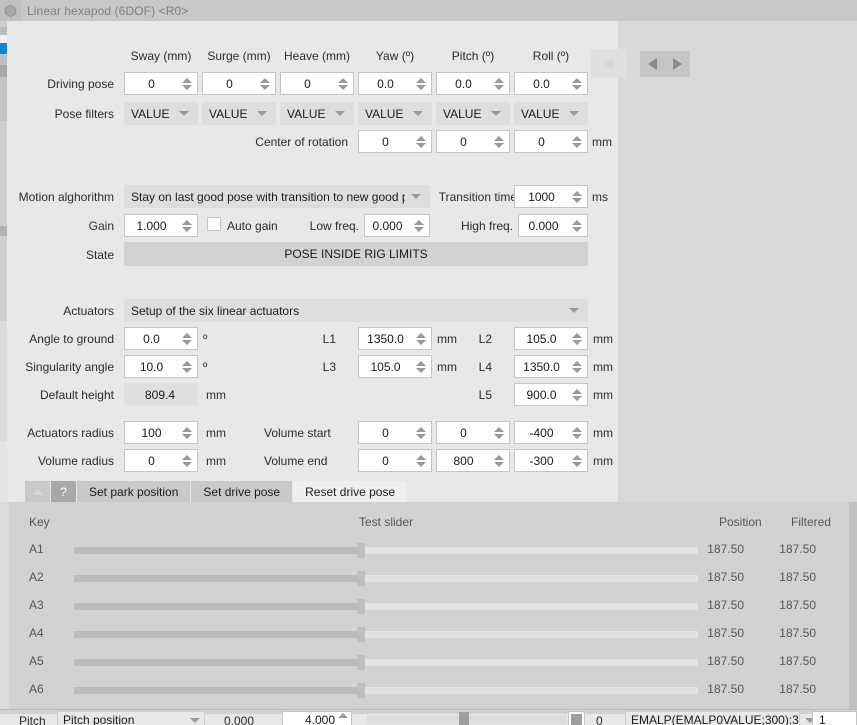  Describe the element at coordinates (242, 491) in the screenshot. I see `set-drive-pose-tab: Set drive pose` at that location.